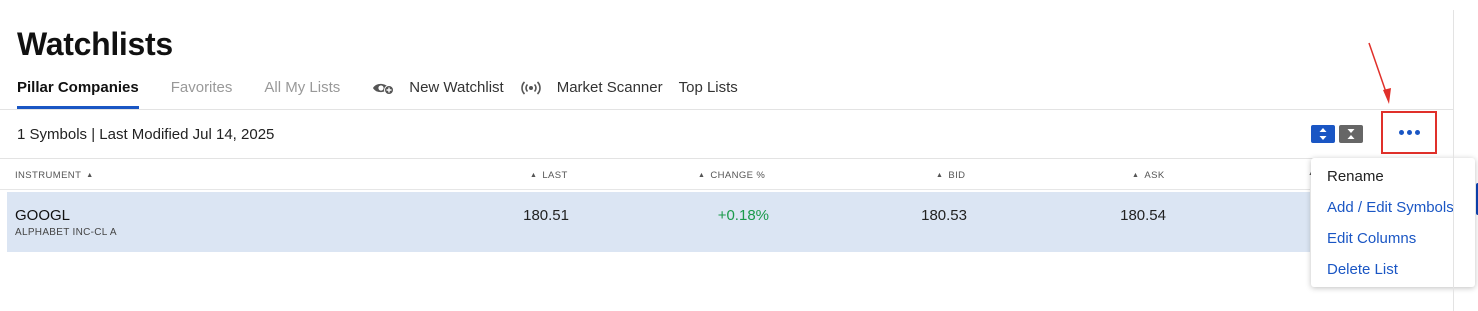 Image resolution: width=1478 pixels, height=311 pixels. I want to click on menu-item-rename: Rename, so click(1355, 176).